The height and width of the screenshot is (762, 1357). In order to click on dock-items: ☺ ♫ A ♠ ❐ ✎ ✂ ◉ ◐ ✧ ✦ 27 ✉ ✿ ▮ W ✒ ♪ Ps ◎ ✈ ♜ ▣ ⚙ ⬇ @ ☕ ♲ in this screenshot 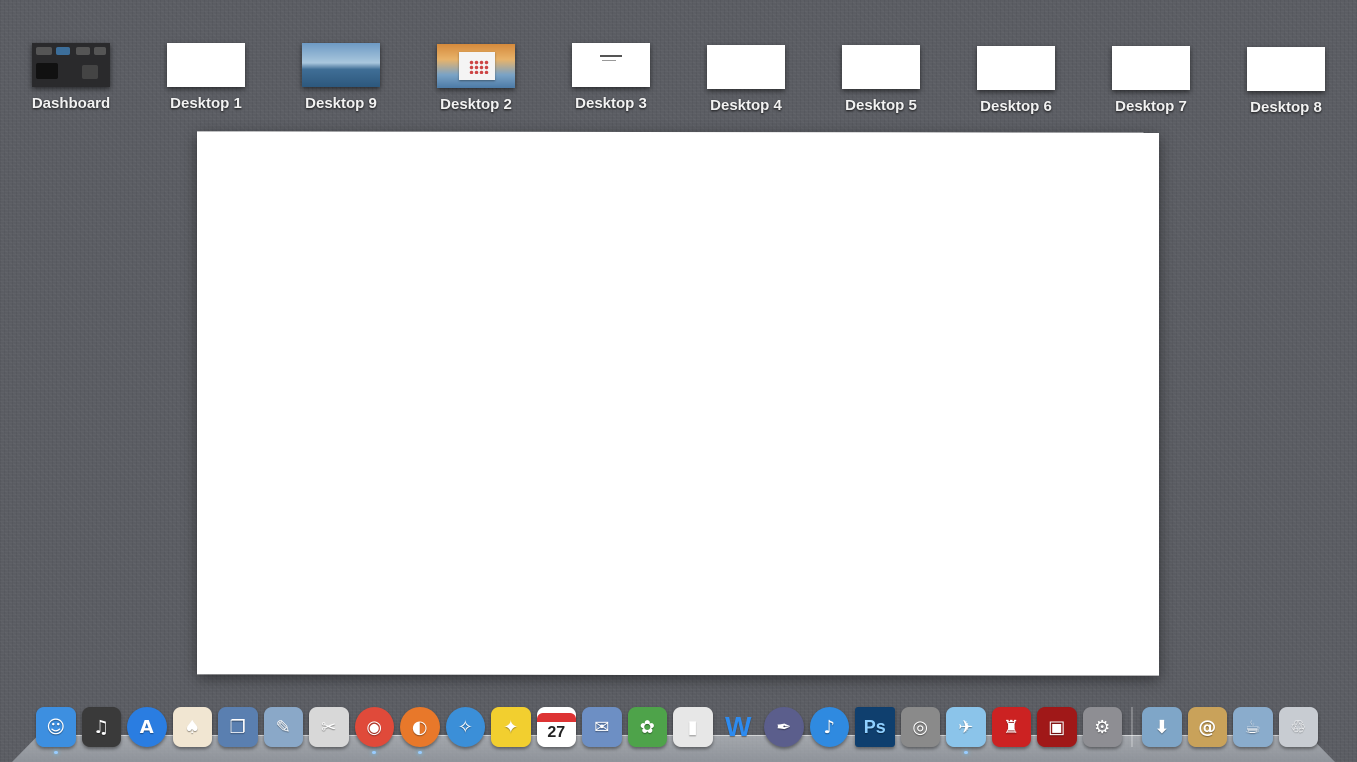, I will do `click(677, 730)`.